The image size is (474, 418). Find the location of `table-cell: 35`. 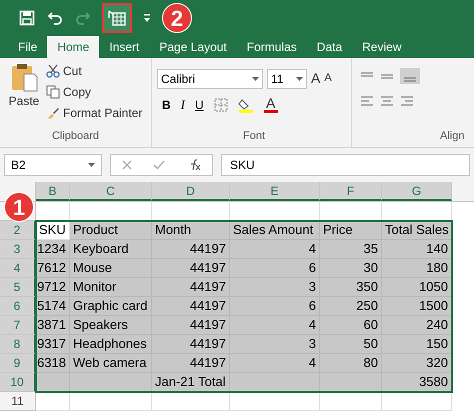

table-cell: 35 is located at coordinates (351, 249).